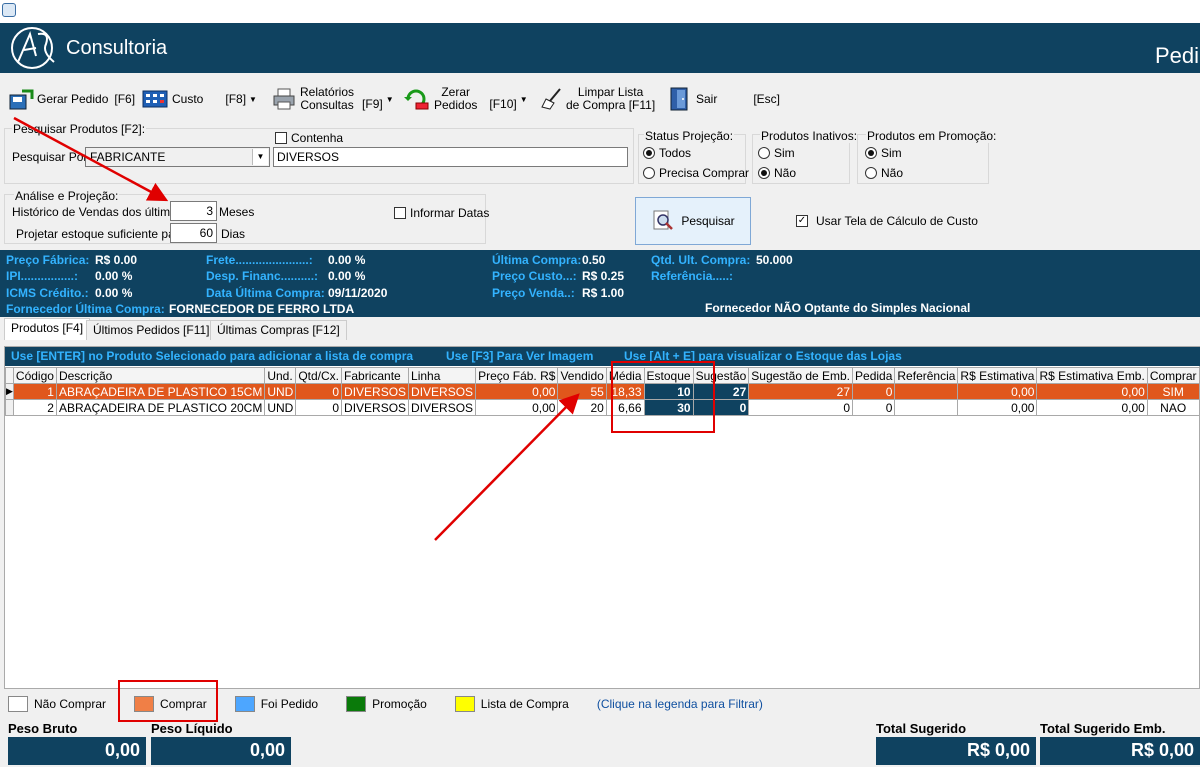 Image resolution: width=1200 pixels, height=767 pixels. I want to click on legend-nao-comprar: Não Comprar, so click(57, 704).